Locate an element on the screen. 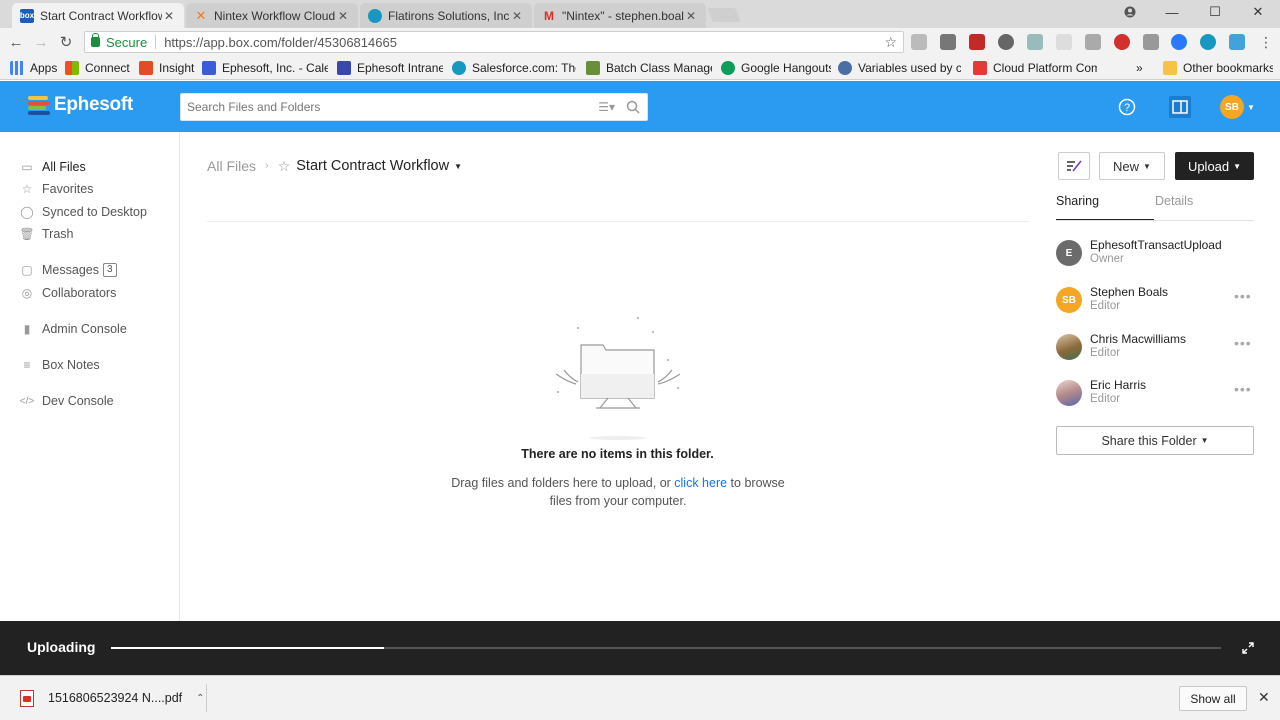  bookmark-star-icon: ☆ is located at coordinates (890, 42).